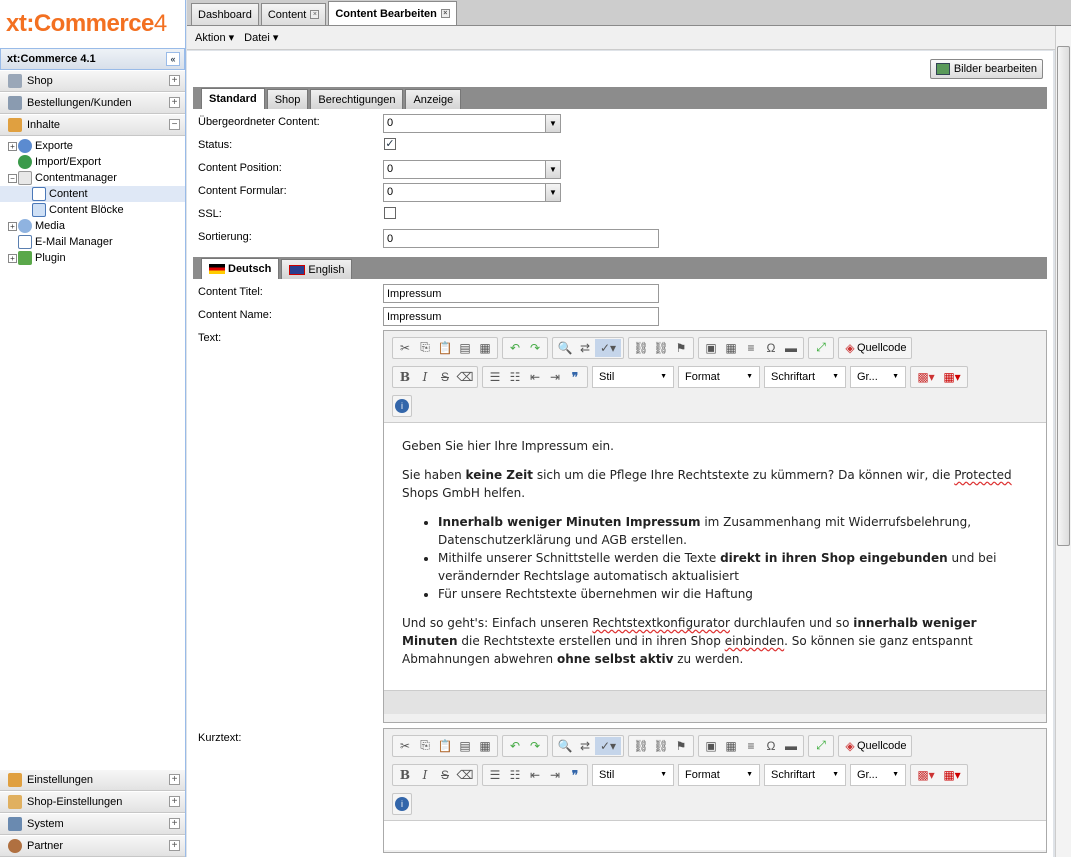 The width and height of the screenshot is (1071, 857). Describe the element at coordinates (92, 242) in the screenshot. I see `tree-item-email-manager: E-Mail Manager` at that location.